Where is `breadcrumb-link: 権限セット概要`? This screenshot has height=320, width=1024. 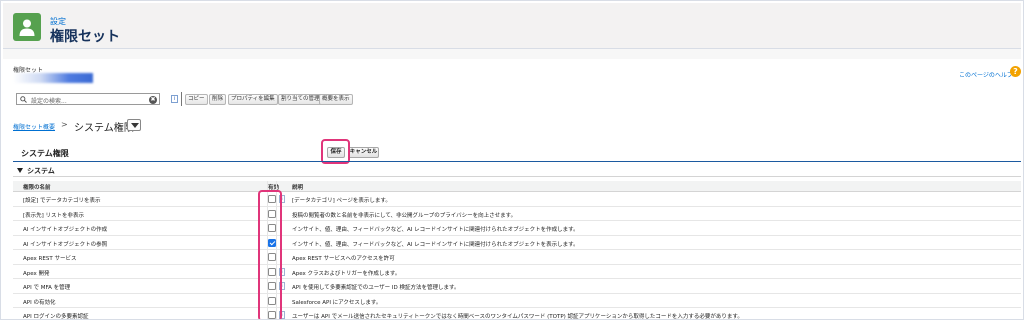
breadcrumb-link: 権限セット概要 is located at coordinates (34, 126).